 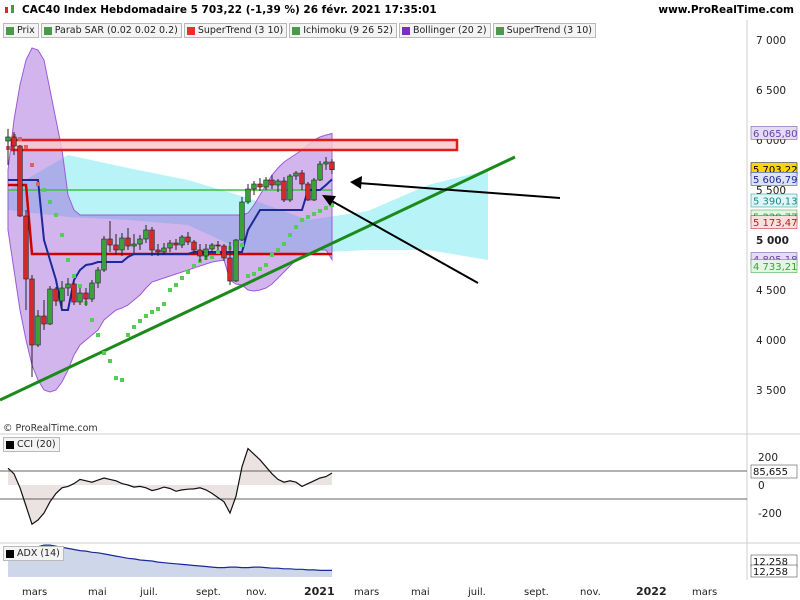 I want to click on price-tag-label: 5 173,47, so click(x=775, y=223).